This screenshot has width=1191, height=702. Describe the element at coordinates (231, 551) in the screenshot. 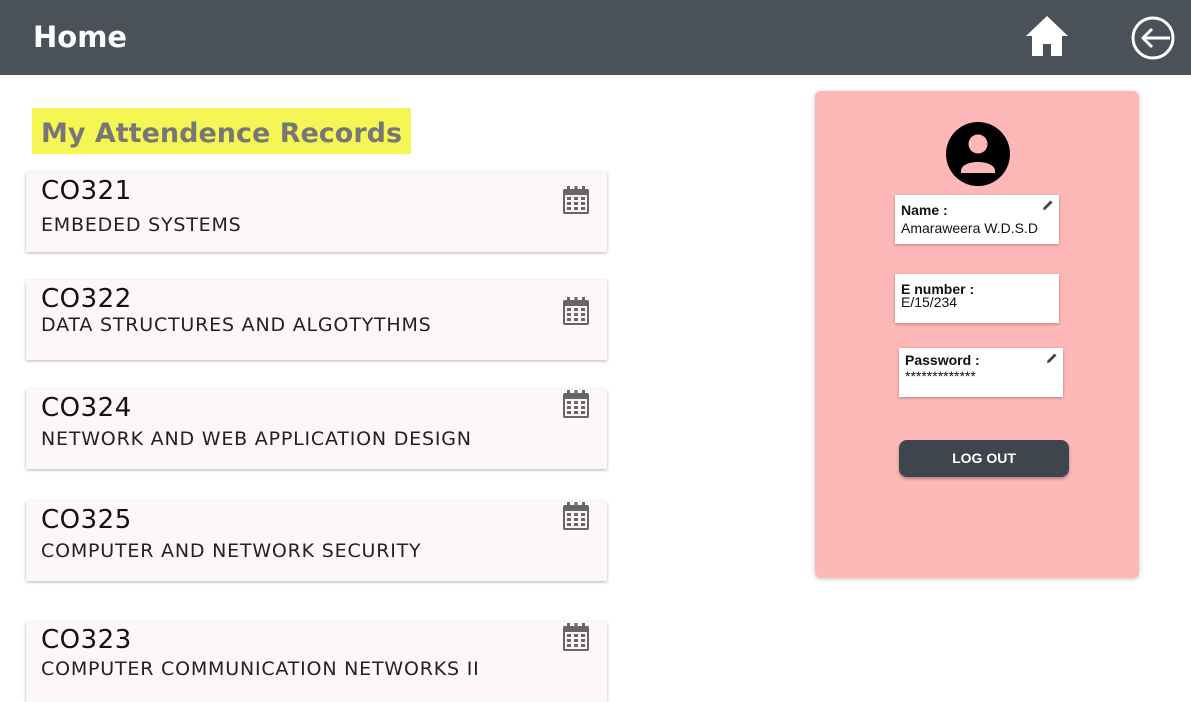

I see `course-name: COMPUTER AND NETWORK SECURITY` at that location.